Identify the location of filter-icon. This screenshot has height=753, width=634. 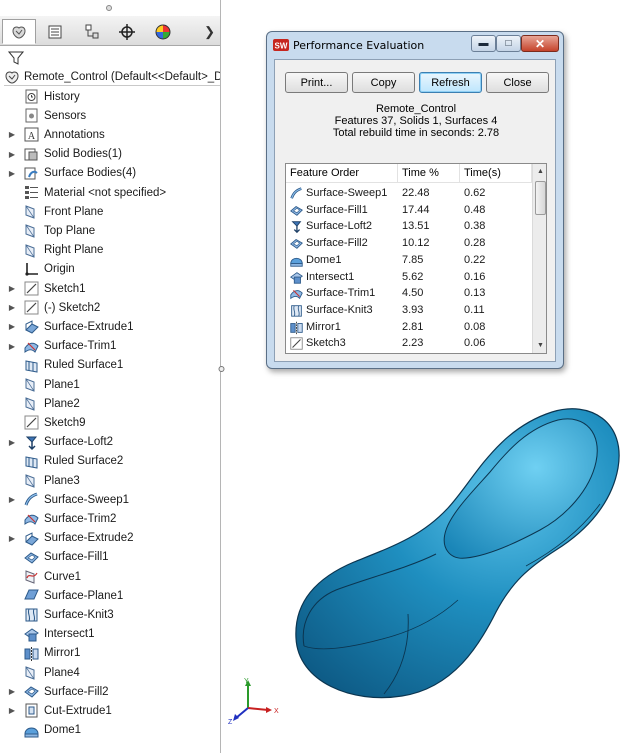
(16, 58).